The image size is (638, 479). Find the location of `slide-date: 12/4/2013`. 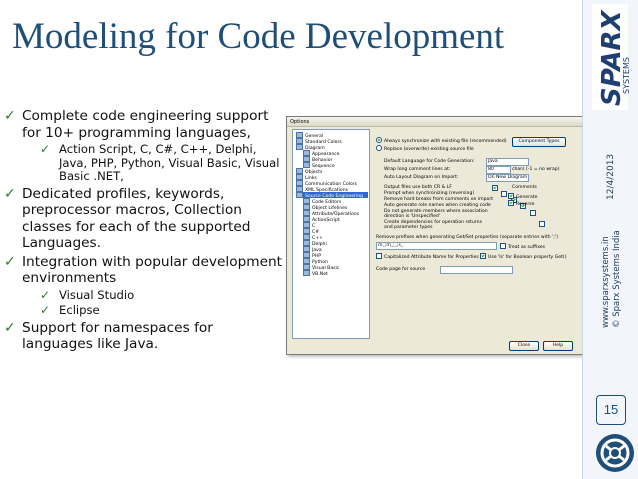

slide-date: 12/4/2013 is located at coordinates (611, 176).